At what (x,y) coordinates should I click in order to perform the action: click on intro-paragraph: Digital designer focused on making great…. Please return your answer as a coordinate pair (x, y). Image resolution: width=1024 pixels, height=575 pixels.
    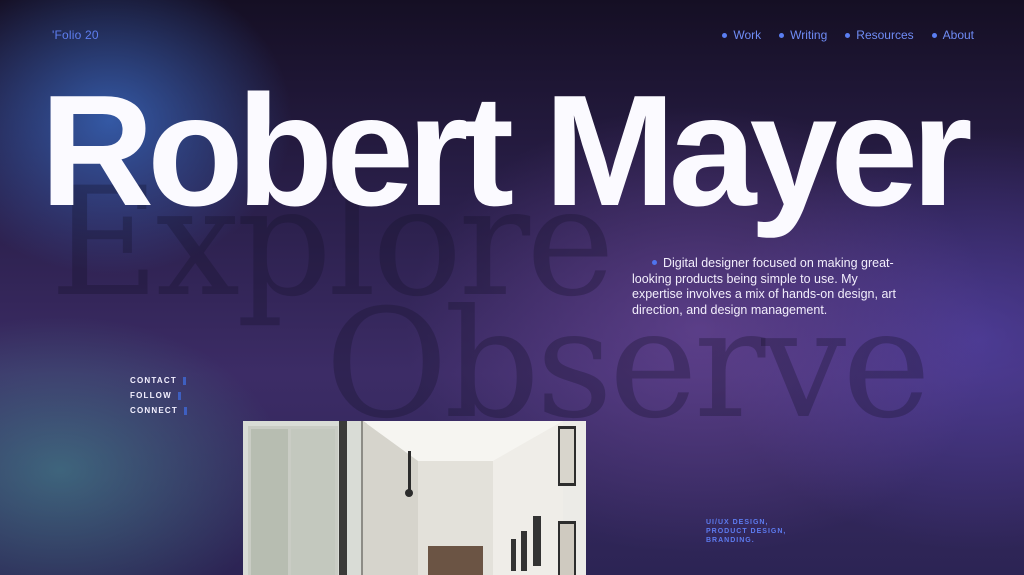
    Looking at the image, I should click on (767, 287).